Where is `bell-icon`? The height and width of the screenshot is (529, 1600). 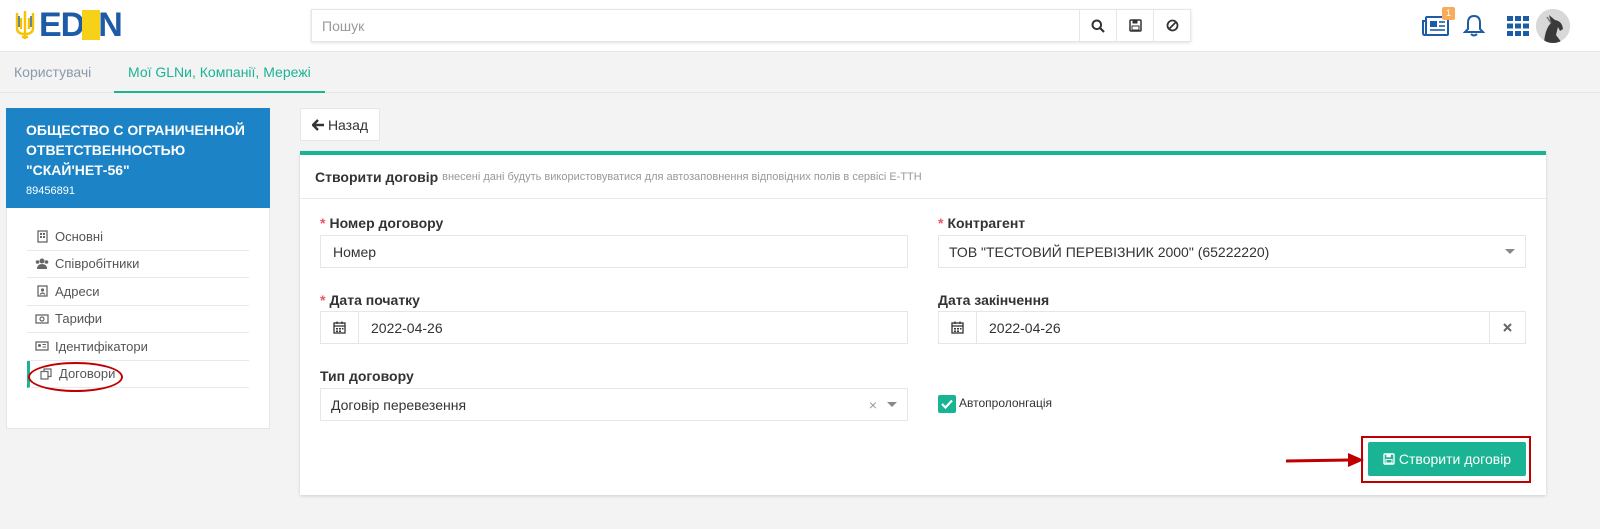
bell-icon is located at coordinates (1474, 25).